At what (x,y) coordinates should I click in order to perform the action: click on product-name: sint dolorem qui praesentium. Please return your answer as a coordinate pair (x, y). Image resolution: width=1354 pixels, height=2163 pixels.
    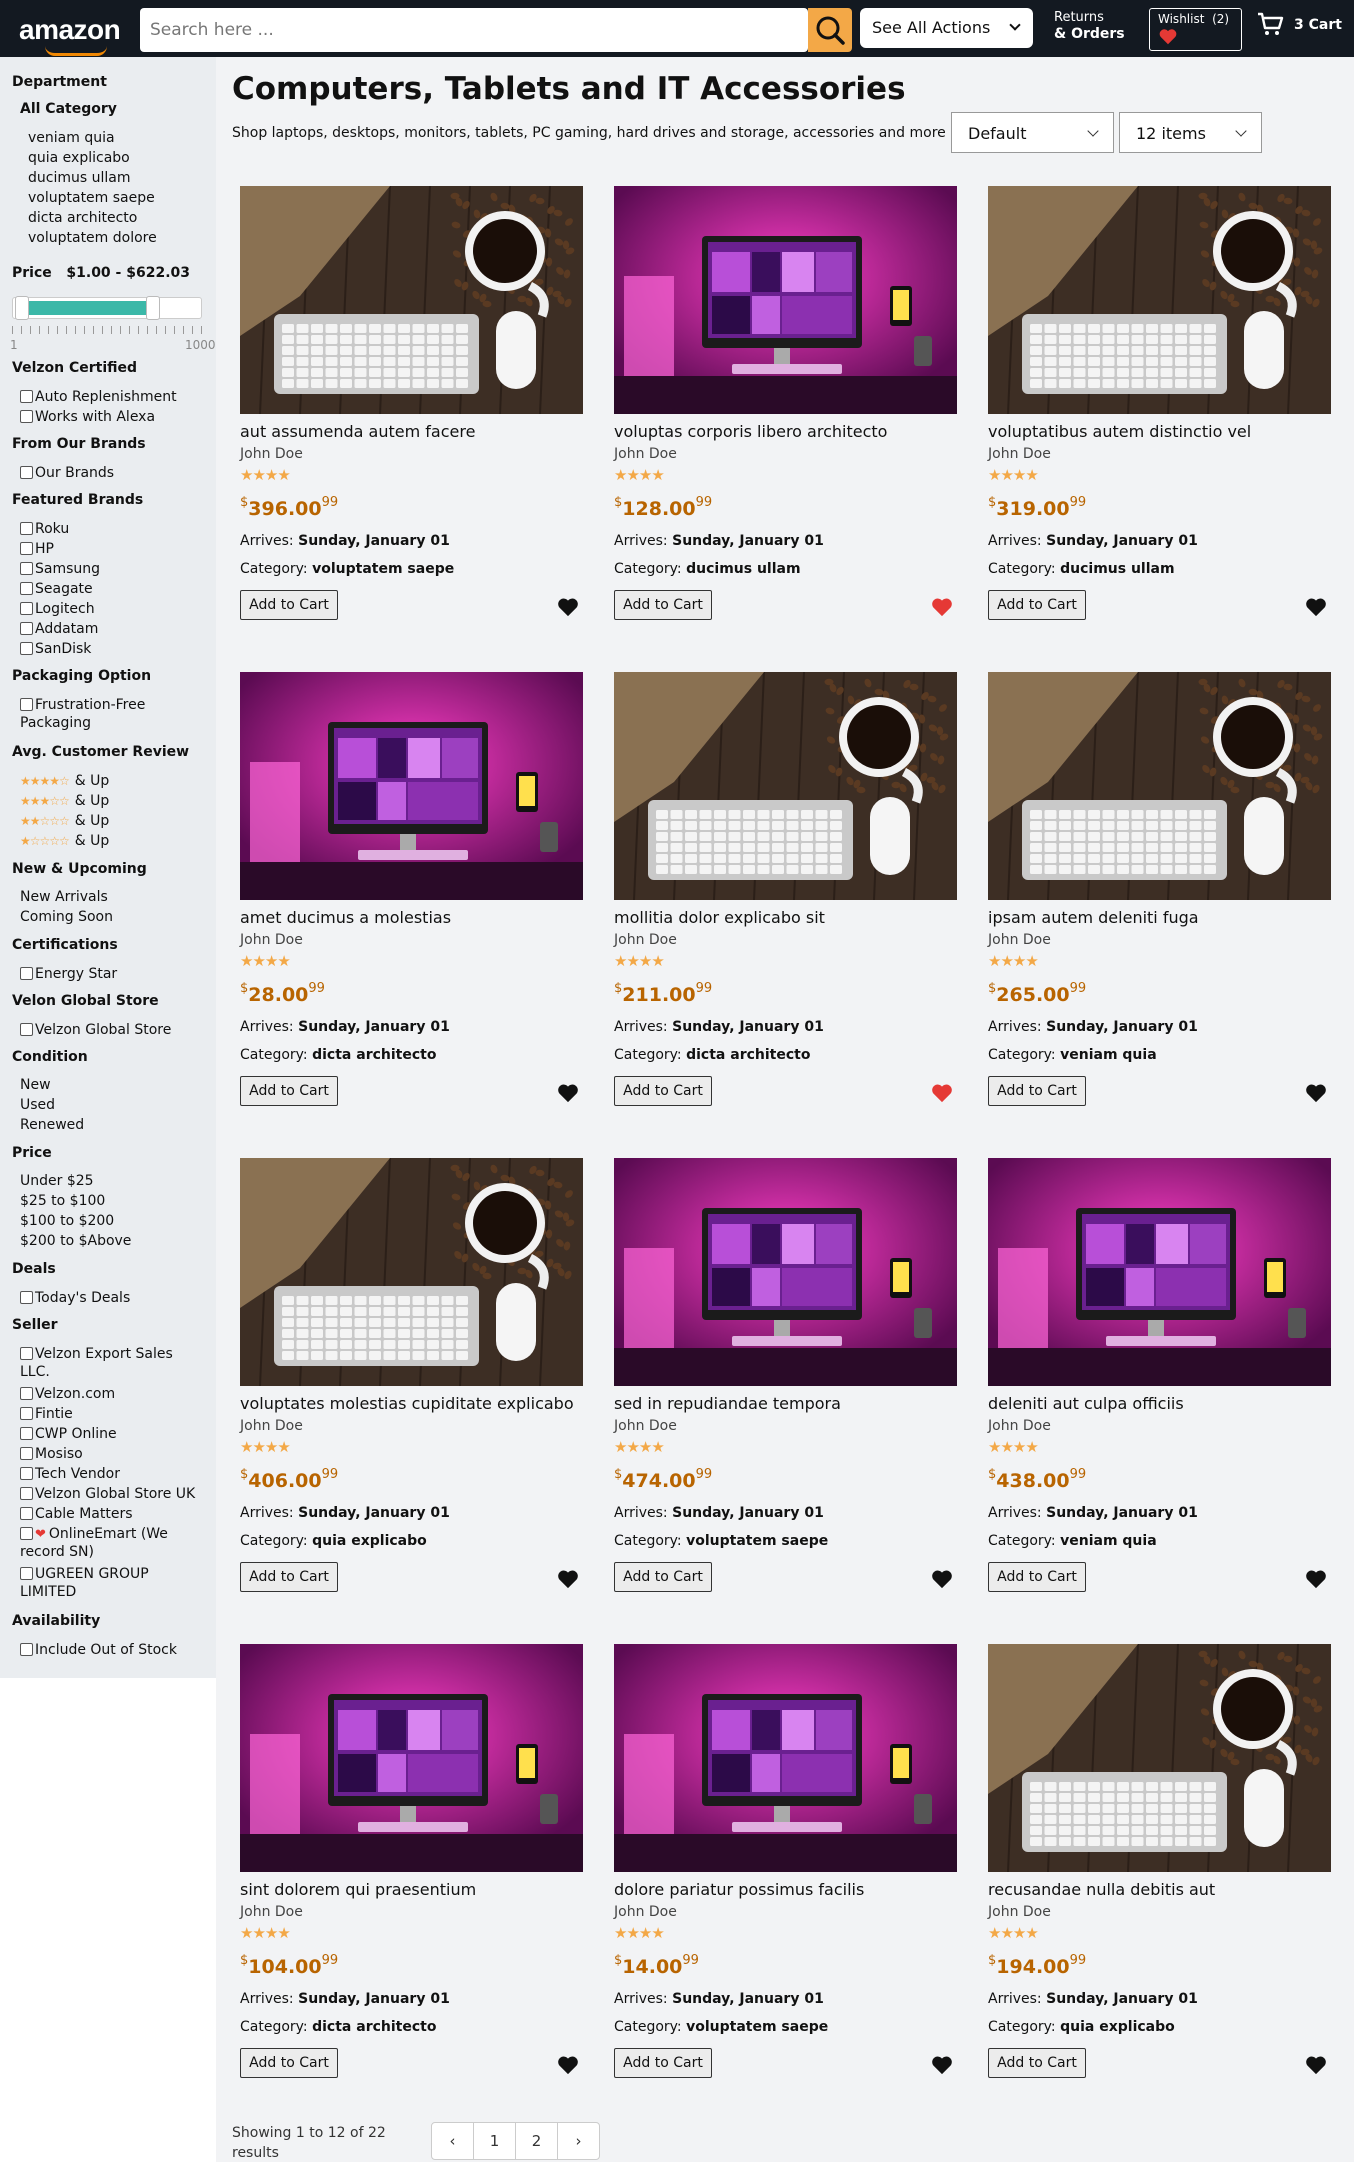
    Looking at the image, I should click on (358, 1889).